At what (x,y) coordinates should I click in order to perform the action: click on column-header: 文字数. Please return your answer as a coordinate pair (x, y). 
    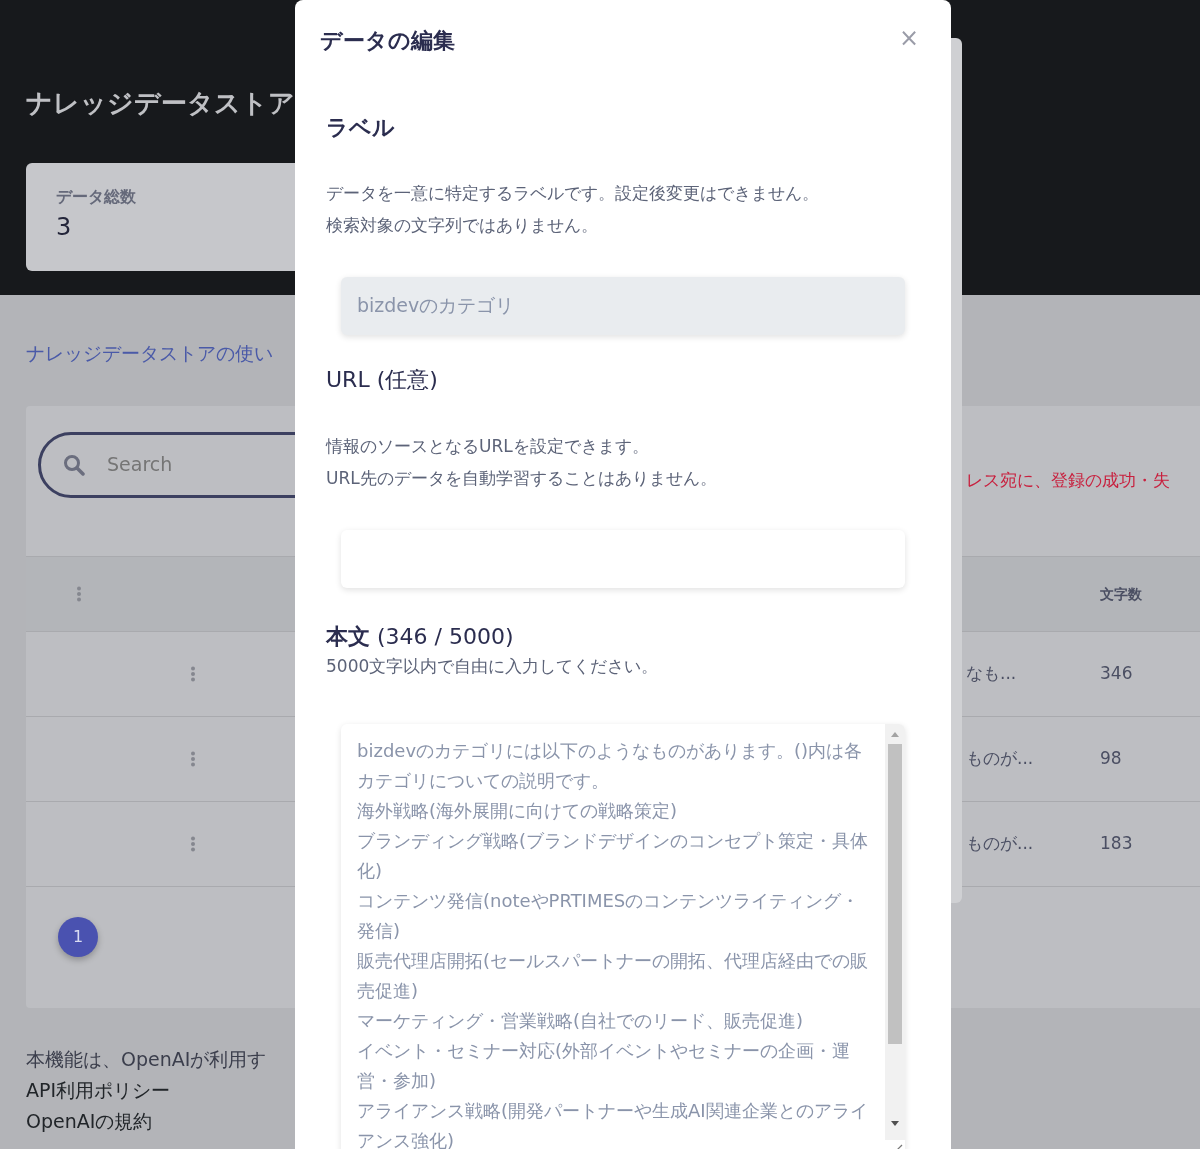
    Looking at the image, I should click on (1121, 593).